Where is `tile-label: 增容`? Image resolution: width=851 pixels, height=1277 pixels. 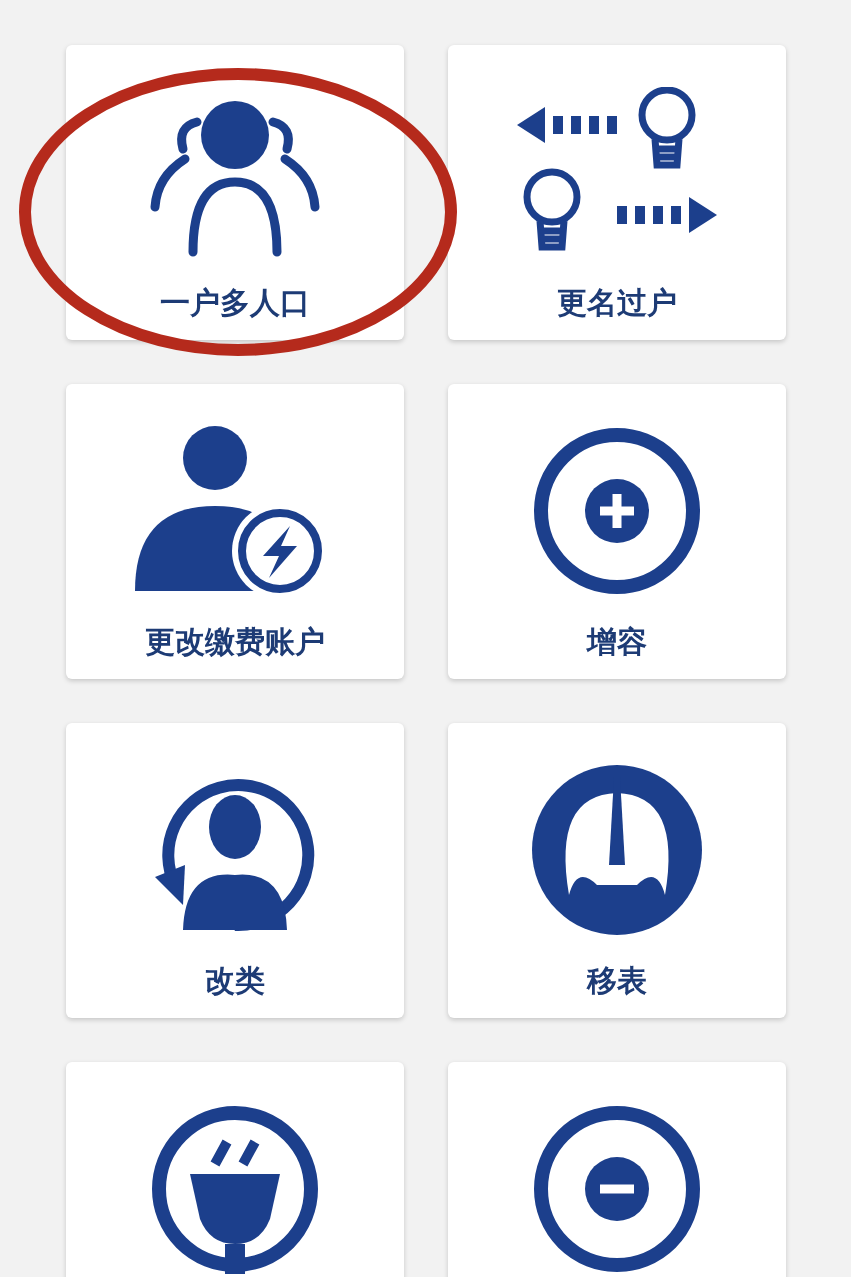 tile-label: 增容 is located at coordinates (617, 642).